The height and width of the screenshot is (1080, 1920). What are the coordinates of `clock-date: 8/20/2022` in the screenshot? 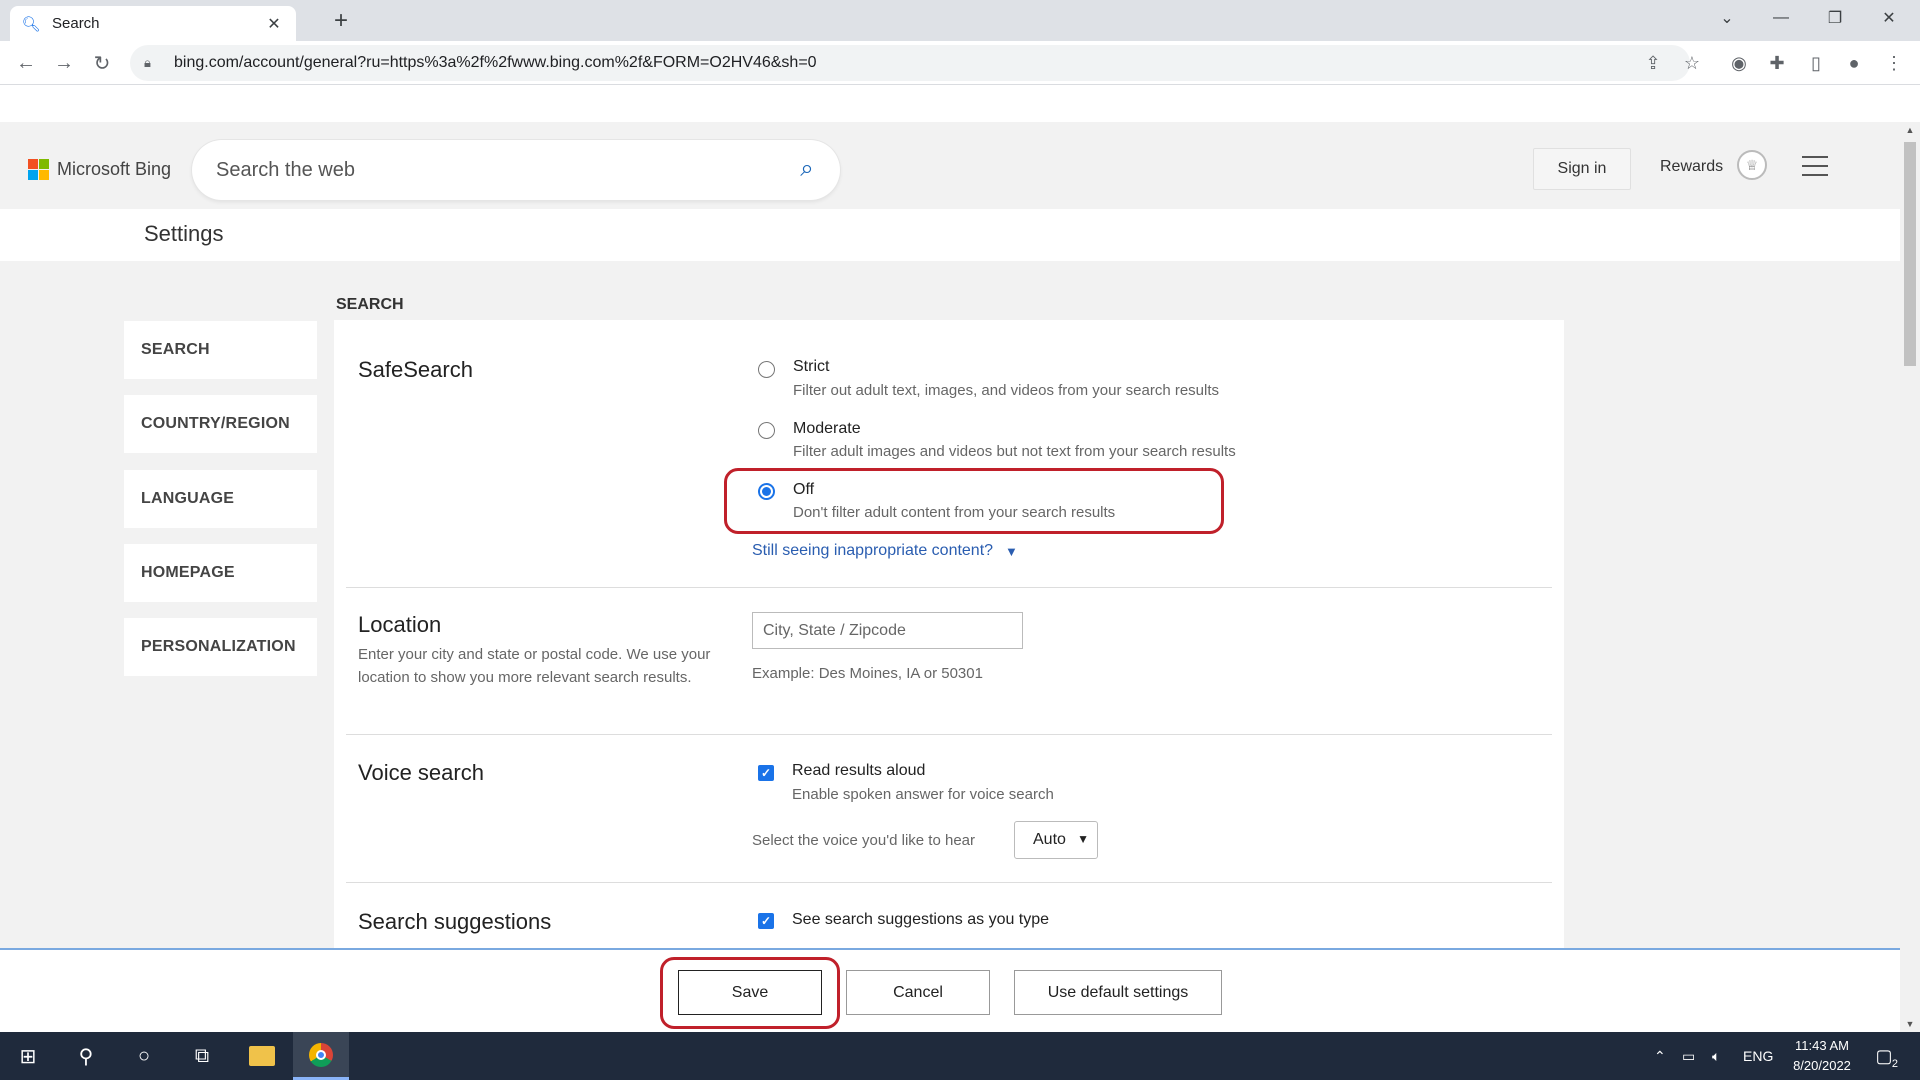 It's located at (1822, 1065).